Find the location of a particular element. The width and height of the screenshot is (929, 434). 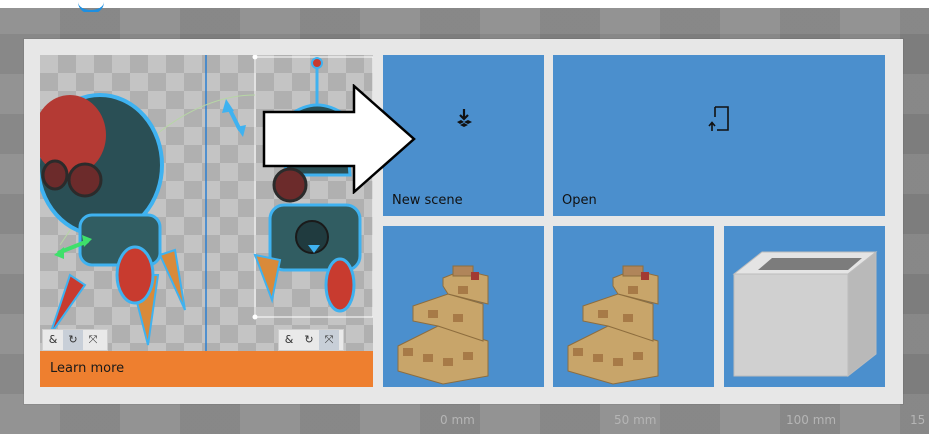

open-file-icon is located at coordinates (718, 119).